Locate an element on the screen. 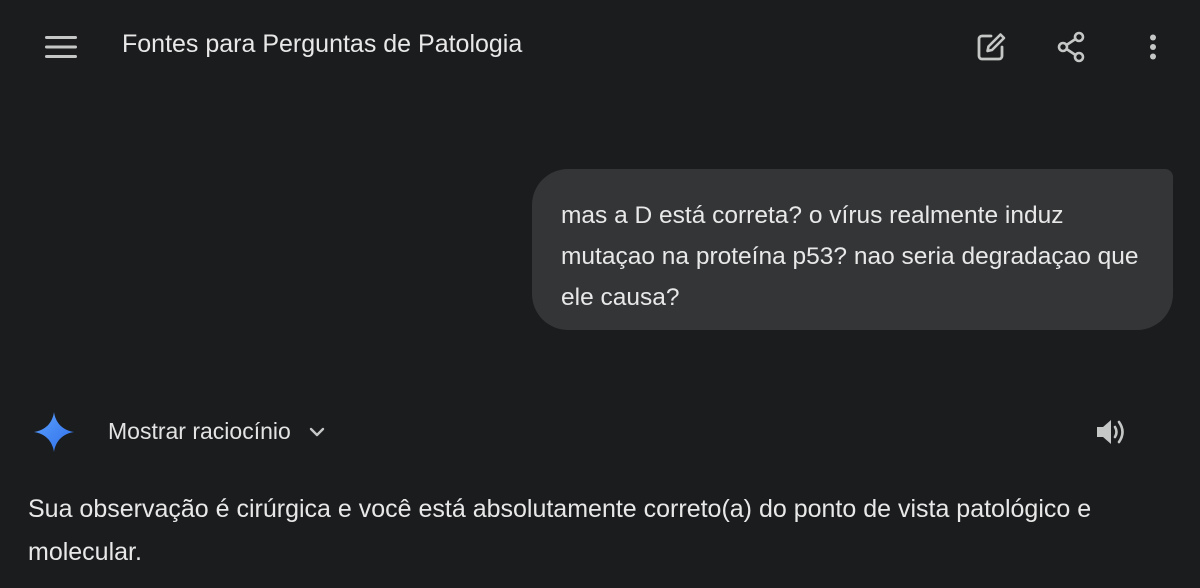 This screenshot has height=588, width=1200. more-options-button is located at coordinates (1153, 47).